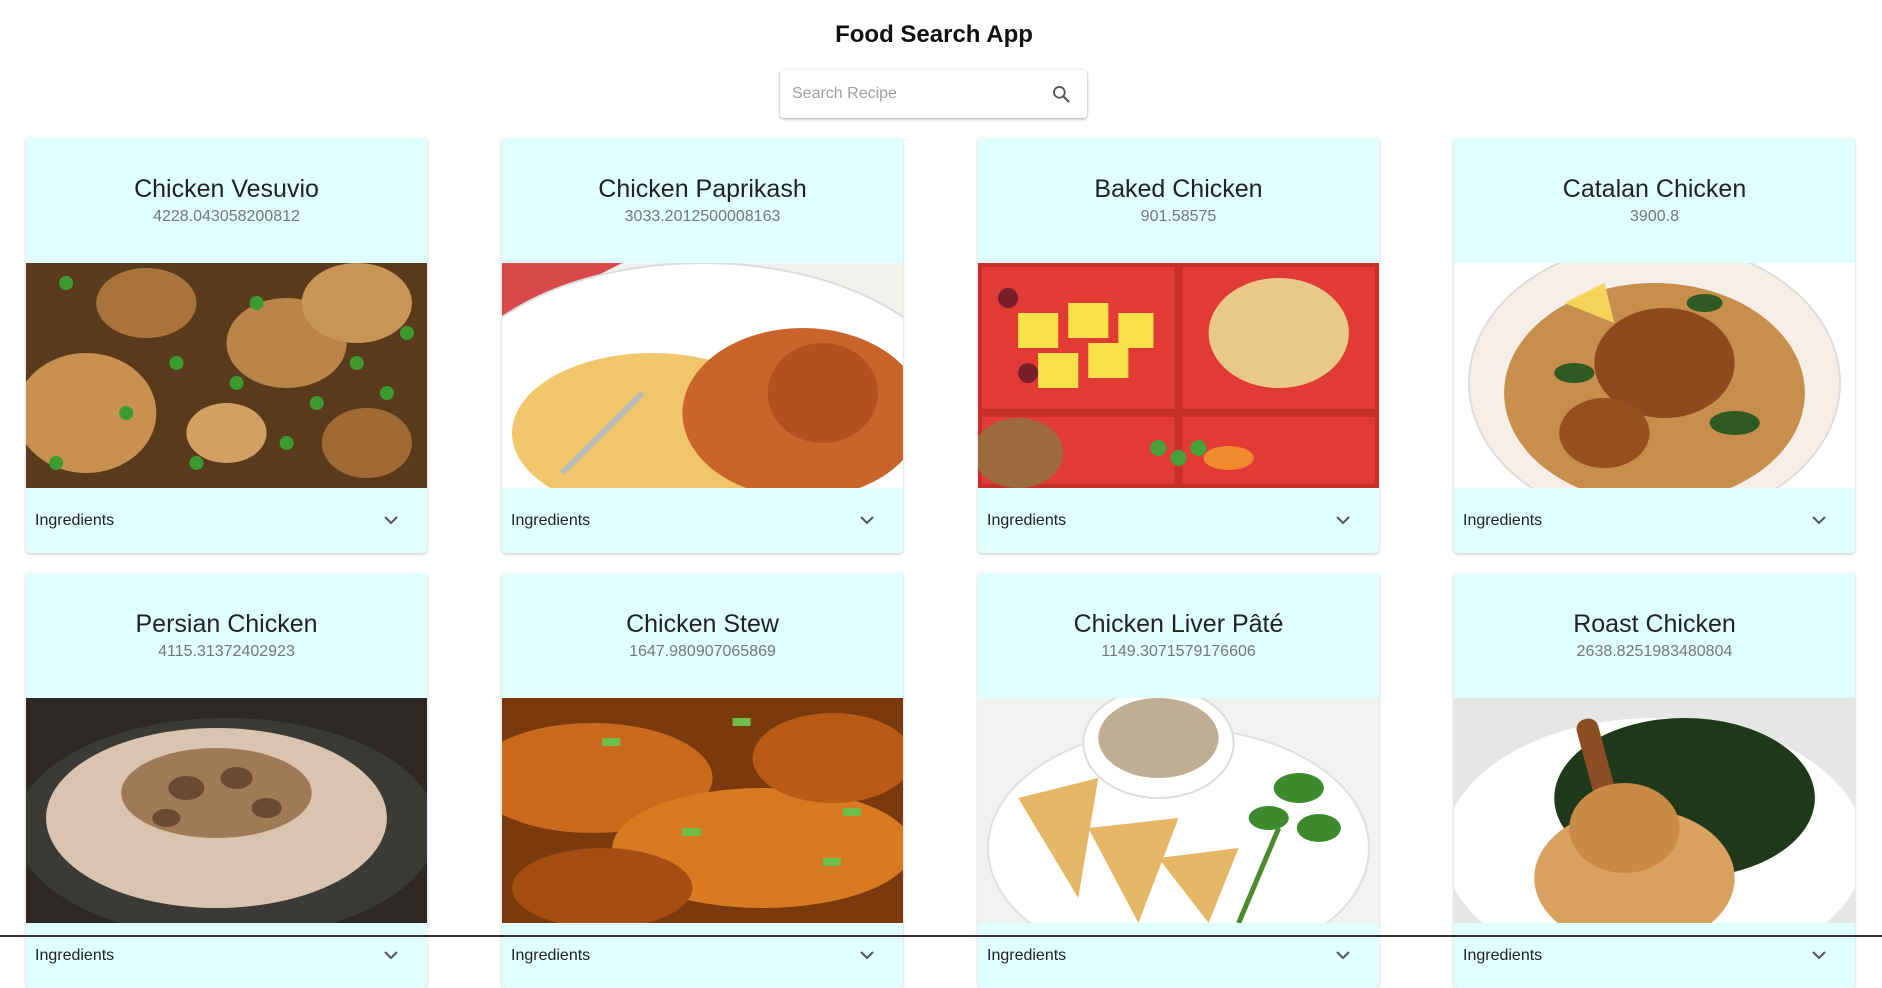 Image resolution: width=1882 pixels, height=988 pixels. Describe the element at coordinates (1178, 651) in the screenshot. I see `recipe-calories: 1149.3071579176606` at that location.